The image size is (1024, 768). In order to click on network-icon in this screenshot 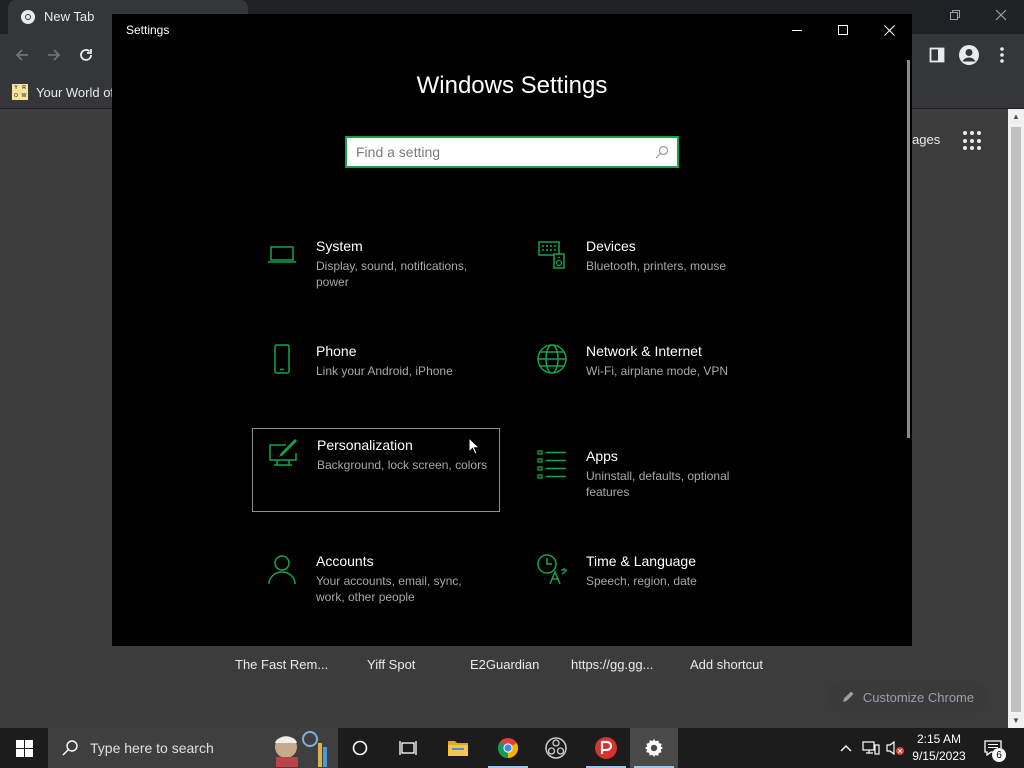, I will do `click(871, 748)`.